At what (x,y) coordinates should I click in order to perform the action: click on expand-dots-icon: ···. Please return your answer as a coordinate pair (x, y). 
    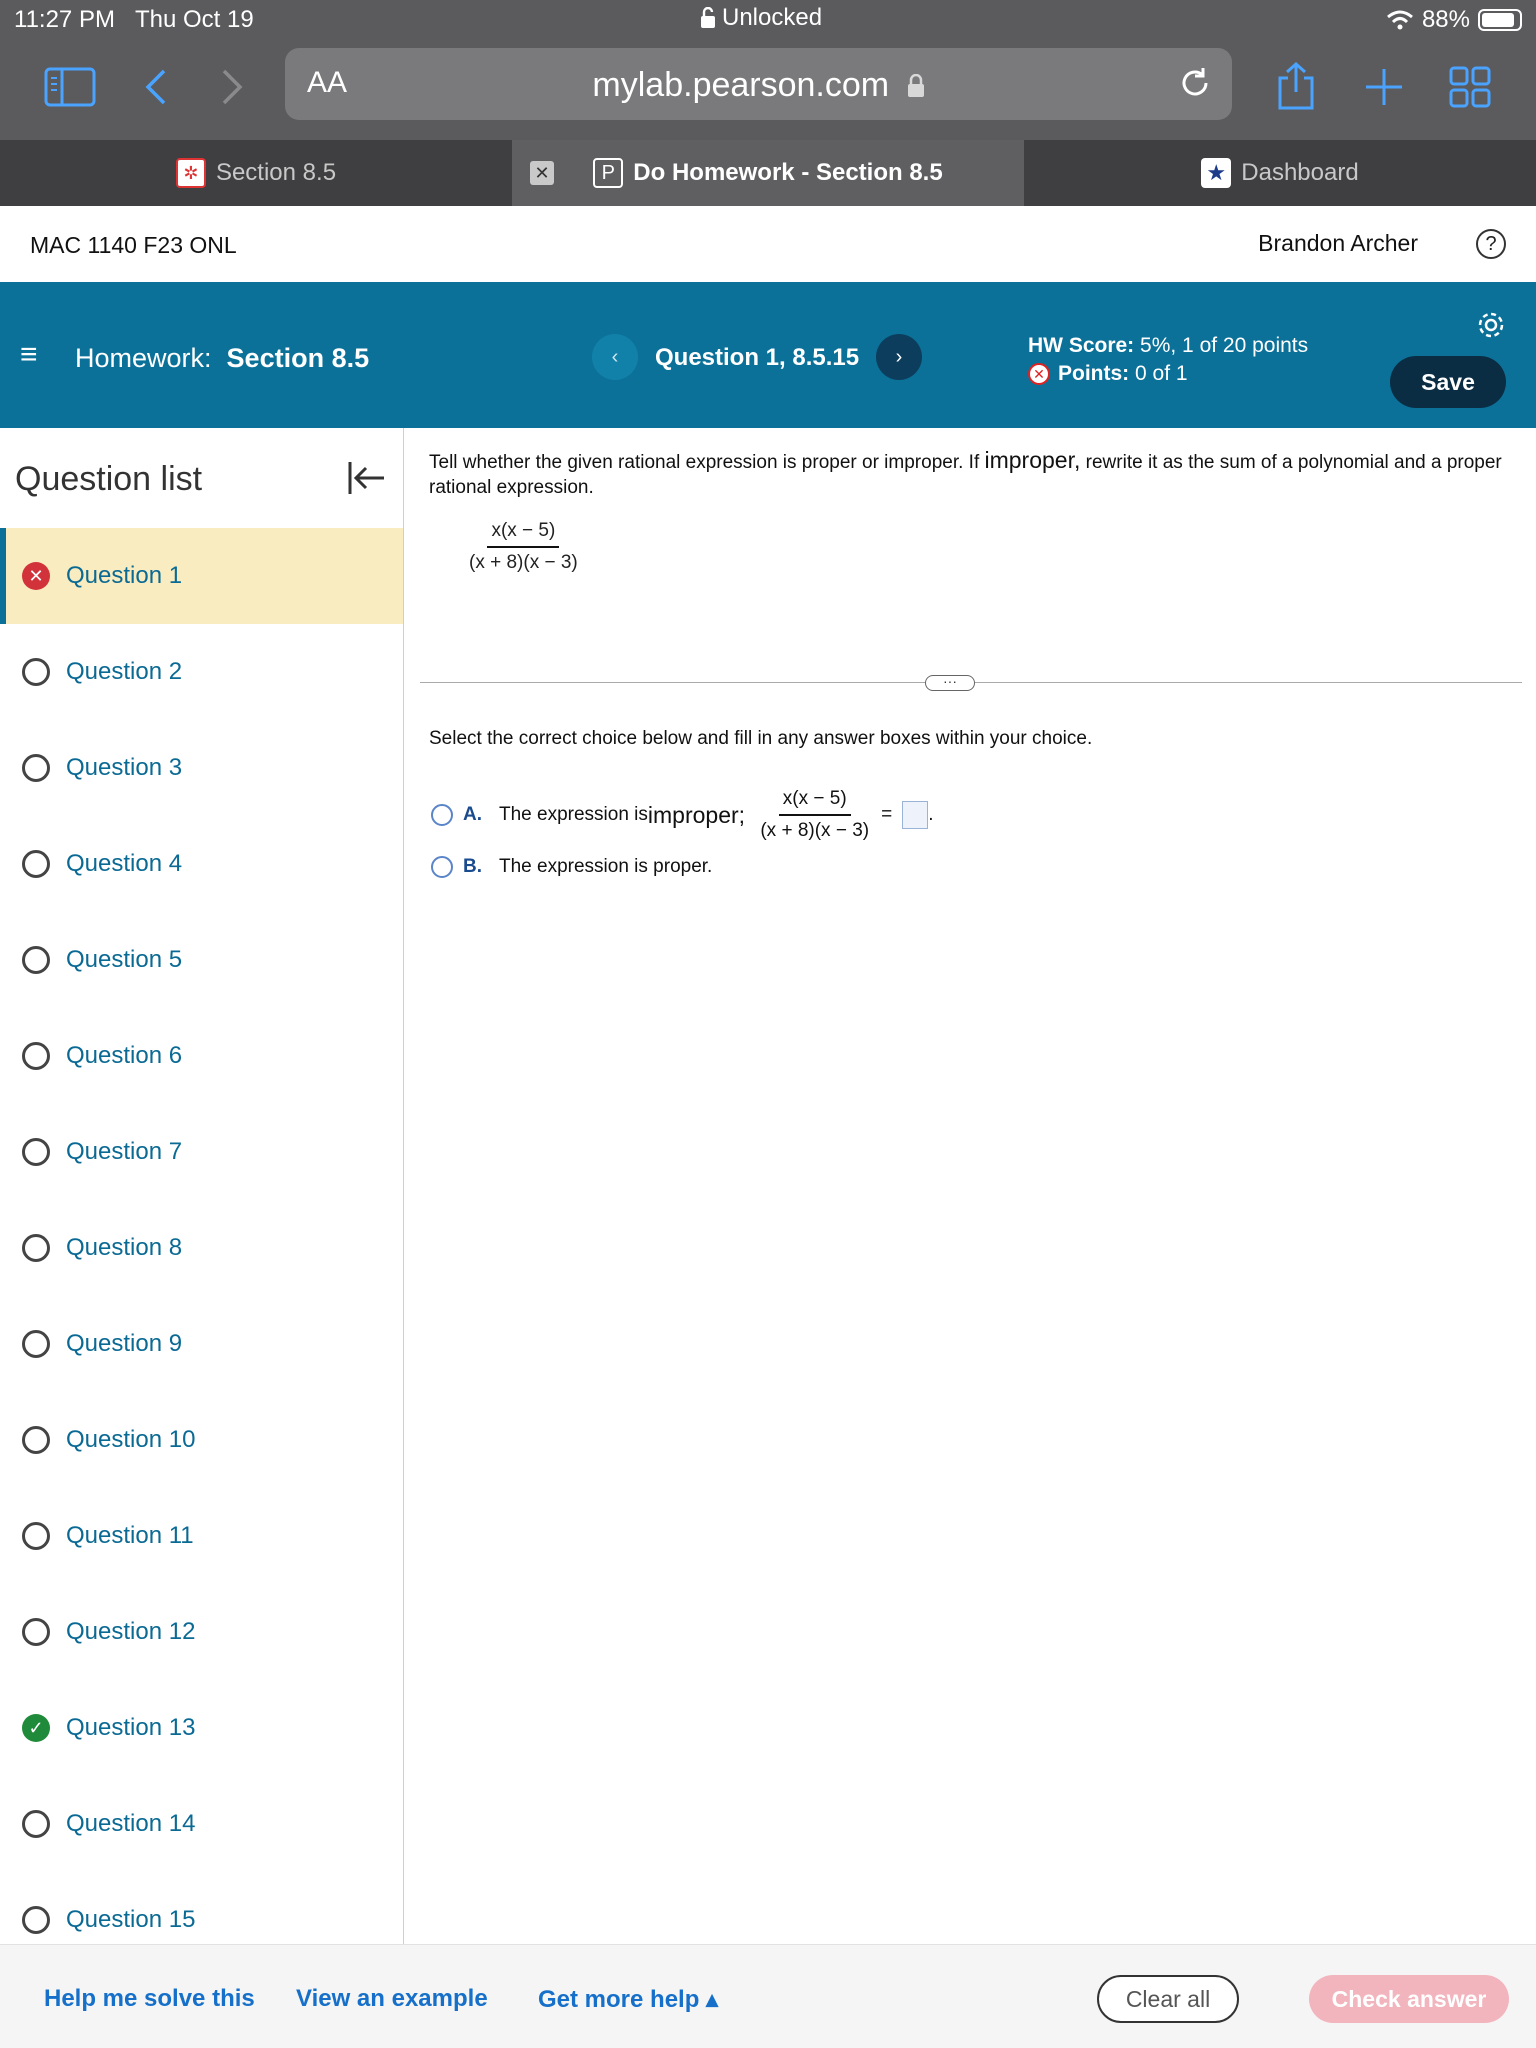
    Looking at the image, I should click on (950, 682).